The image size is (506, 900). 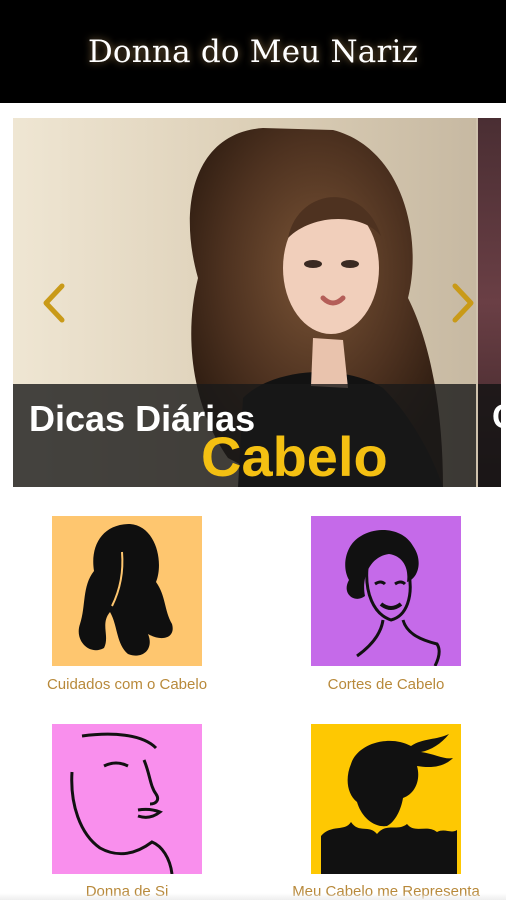 I want to click on category-tile-haircuts, so click(x=386, y=591).